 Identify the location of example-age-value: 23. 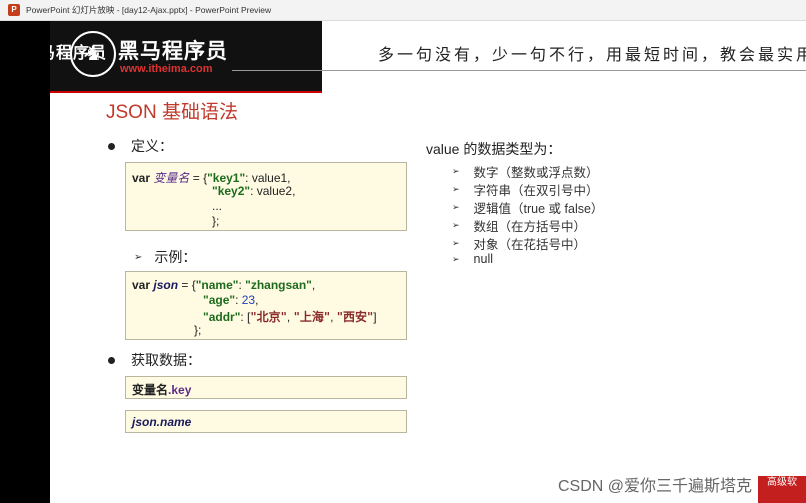
(248, 300).